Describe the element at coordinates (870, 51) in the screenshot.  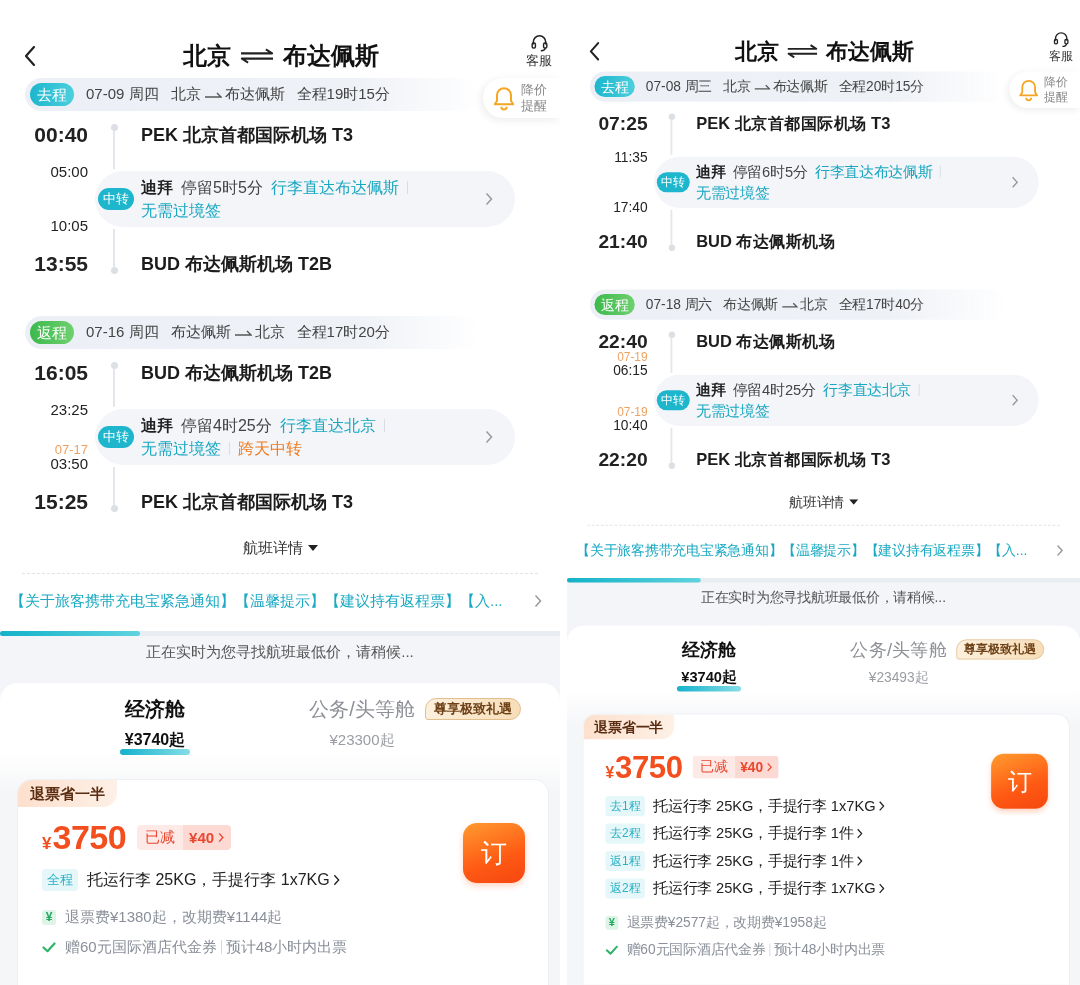
I see `title-destination: 布达佩斯` at that location.